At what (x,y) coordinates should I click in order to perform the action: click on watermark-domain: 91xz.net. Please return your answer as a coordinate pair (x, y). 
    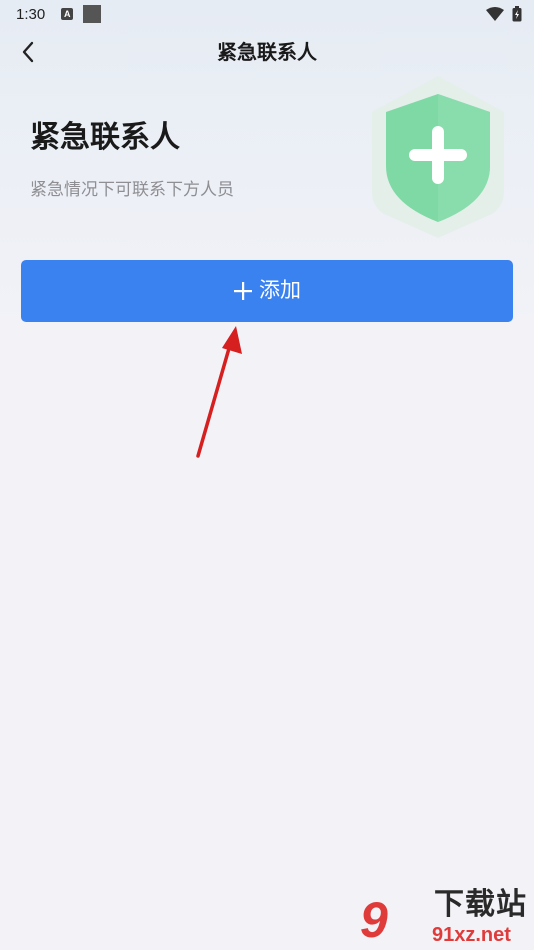
    Looking at the image, I should click on (471, 935).